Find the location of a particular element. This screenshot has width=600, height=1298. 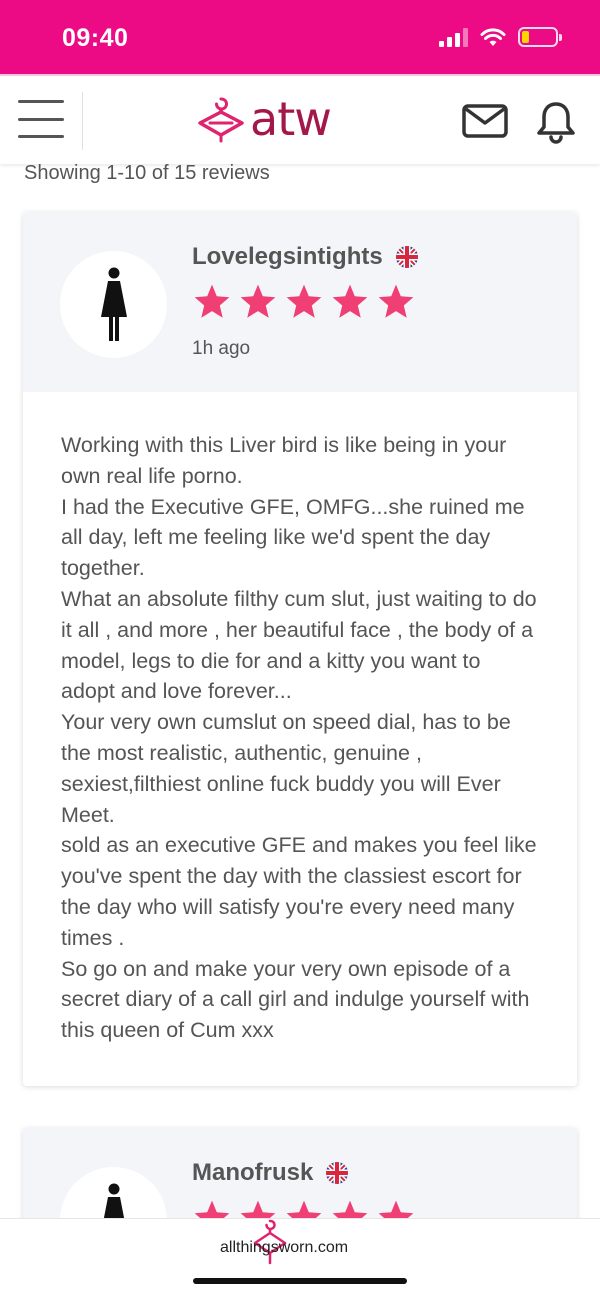

mail-icon is located at coordinates (485, 121).